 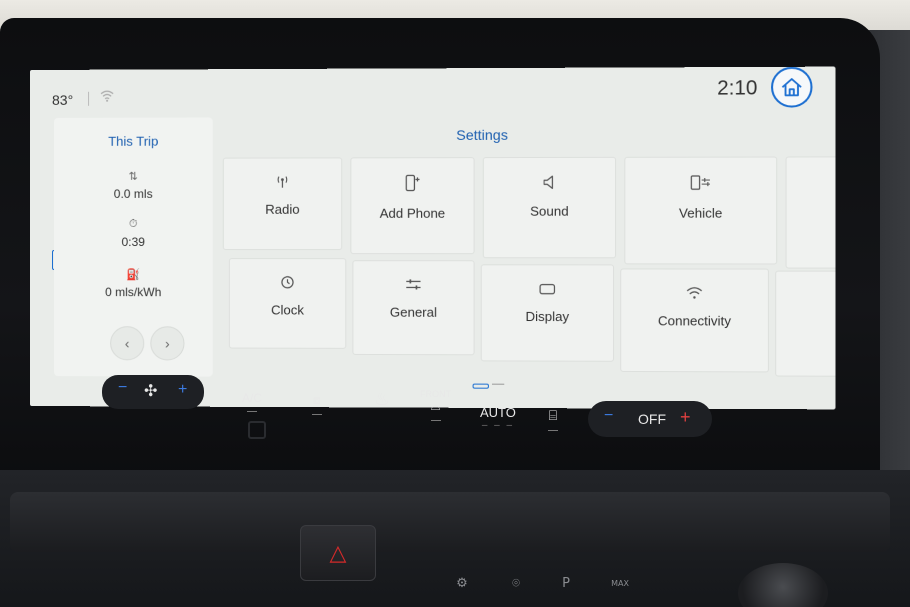 I want to click on auto-indicator: – – –, so click(x=498, y=425).